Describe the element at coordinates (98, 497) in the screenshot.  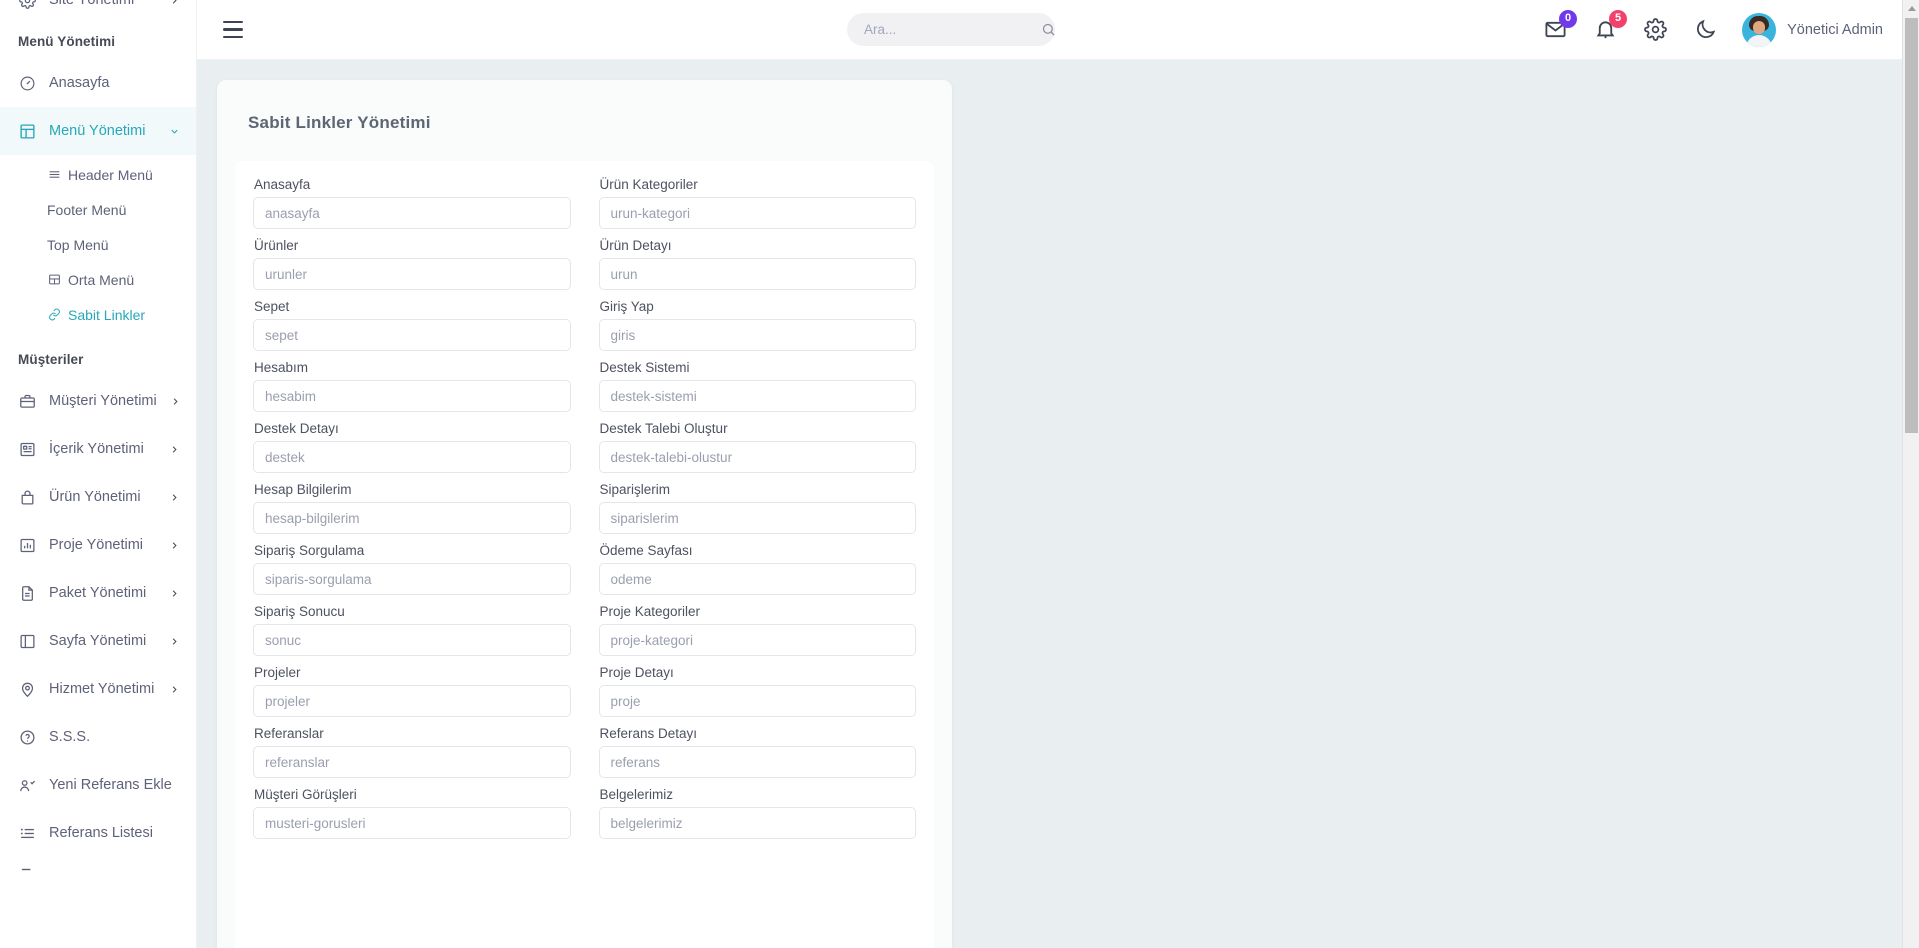
I see `sidebar-item-urun-yonetimi: Ürün Yönetimi` at that location.